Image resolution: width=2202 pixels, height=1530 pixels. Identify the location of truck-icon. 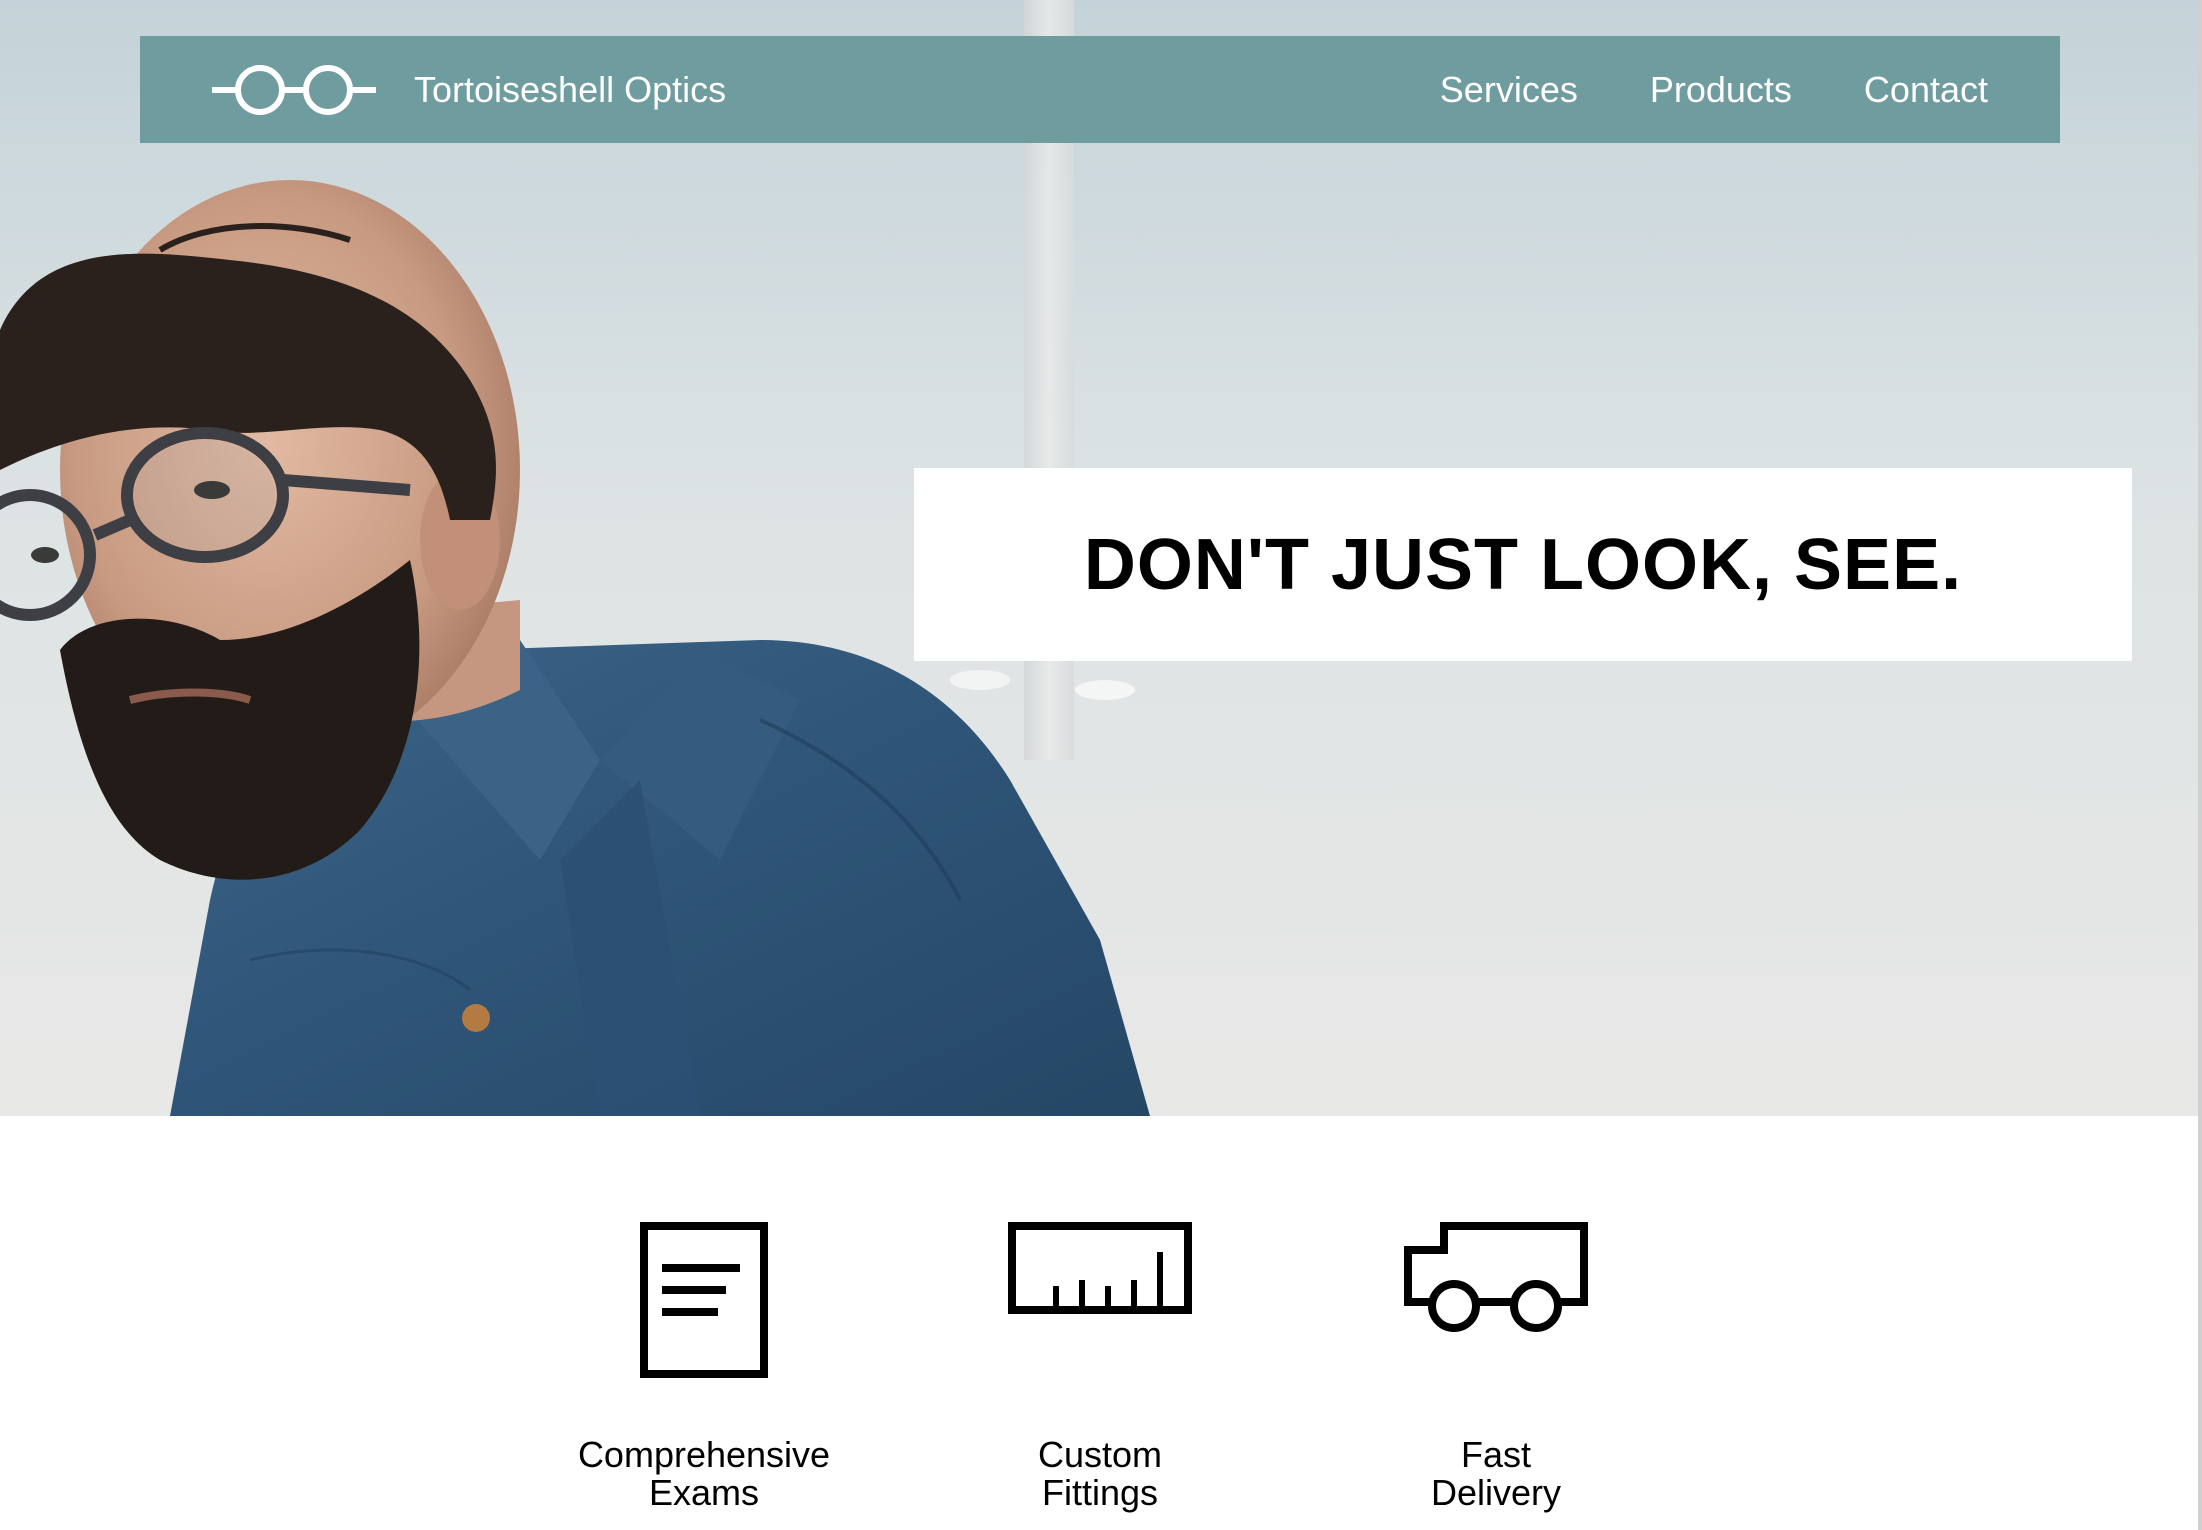
(1496, 1277).